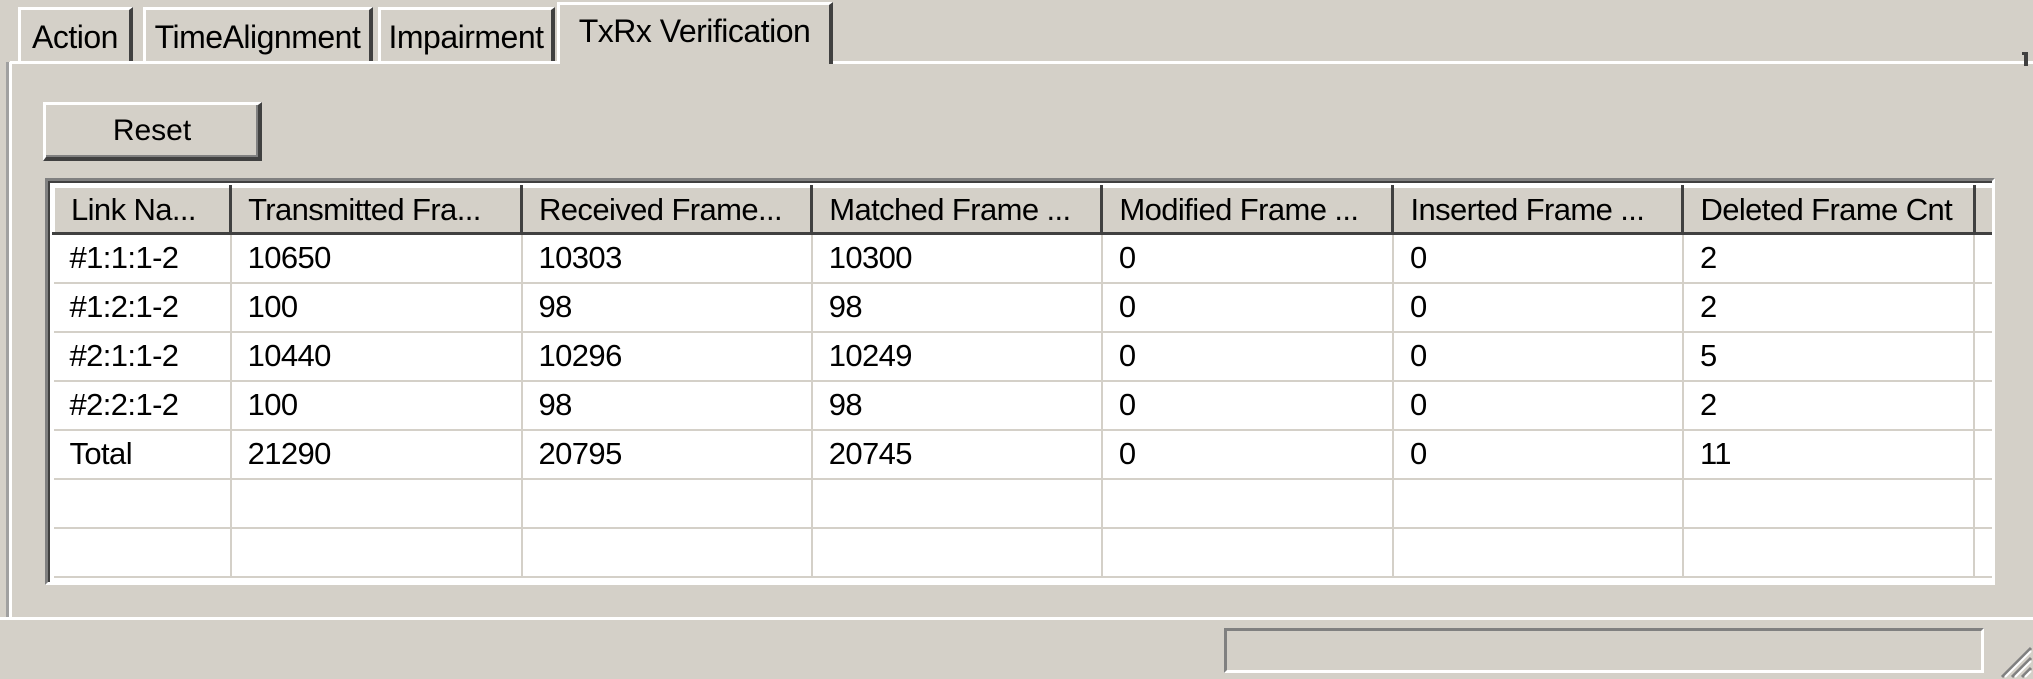 The height and width of the screenshot is (679, 2033). I want to click on statusbar-divider, so click(1016, 618).